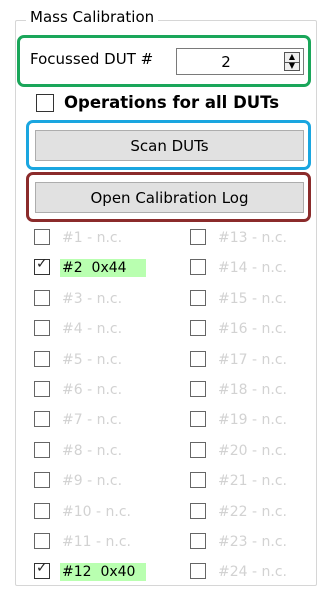 The image size is (324, 594). What do you see at coordinates (169, 145) in the screenshot?
I see `scan-duts-button: Scan DUTs` at bounding box center [169, 145].